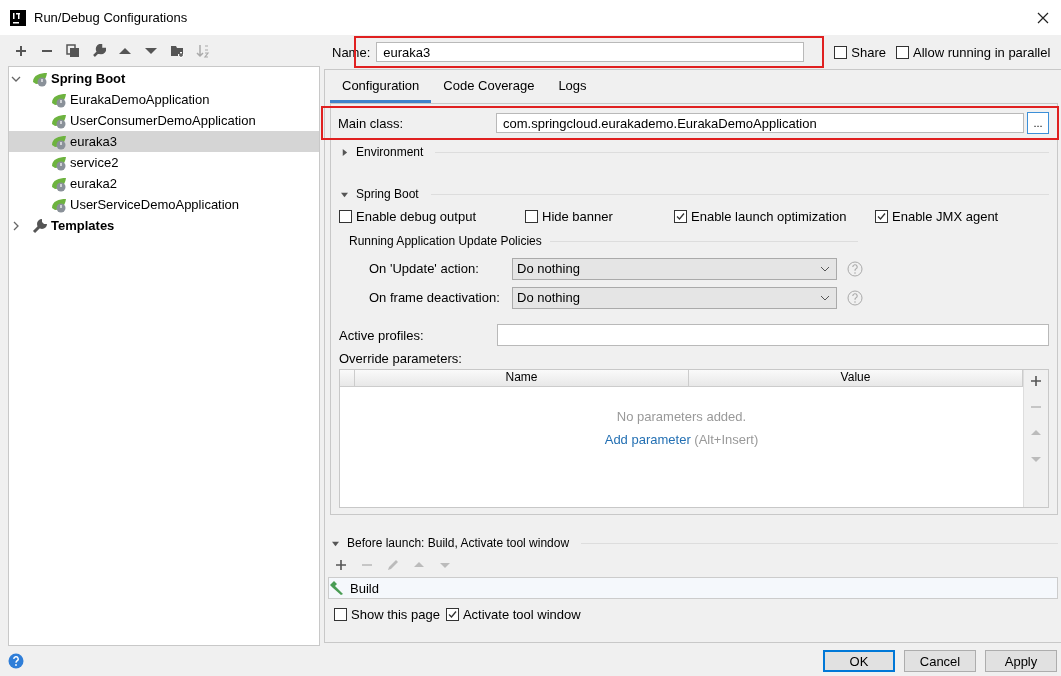 Image resolution: width=1061 pixels, height=676 pixels. I want to click on main-class-label: Main class:, so click(371, 123).